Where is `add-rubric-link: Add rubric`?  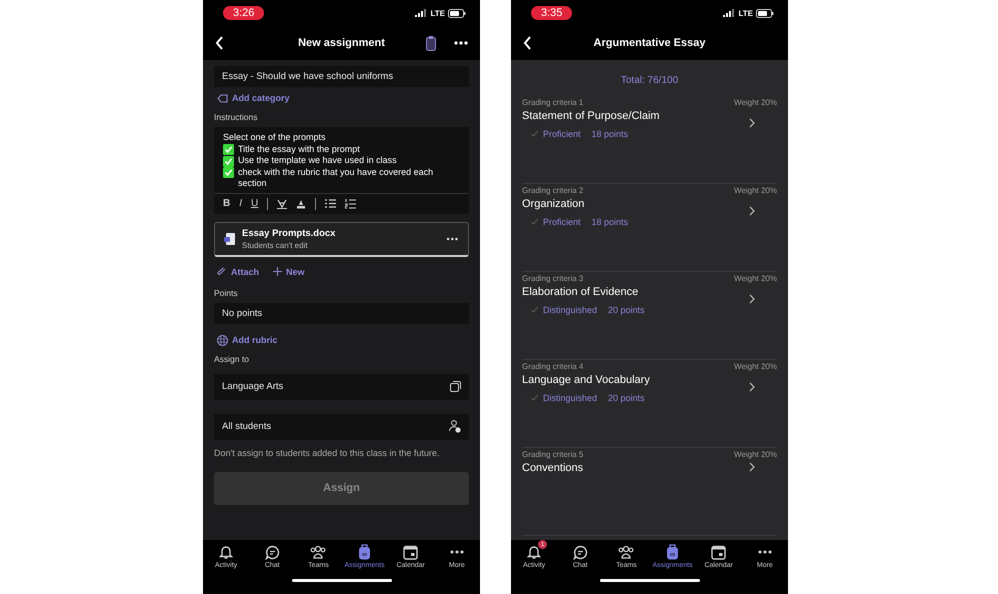 add-rubric-link: Add rubric is located at coordinates (341, 340).